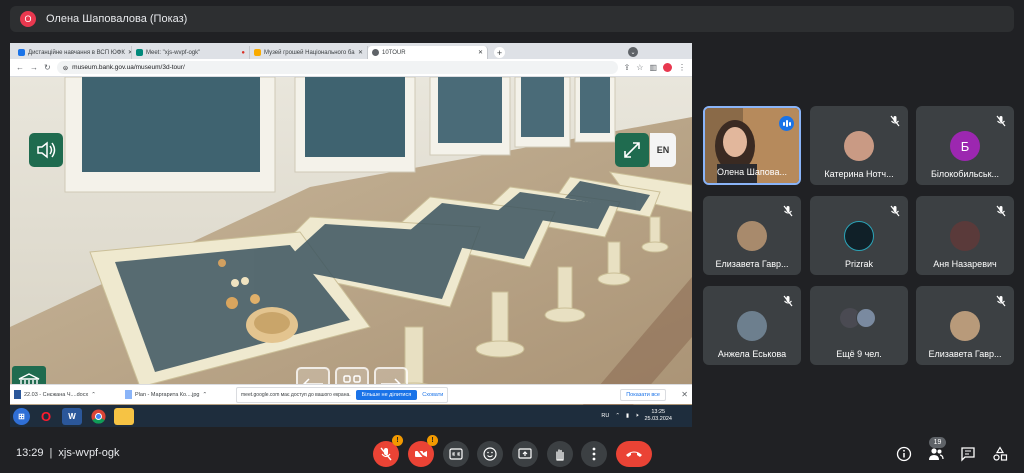  I want to click on system-tray: RU ⌃ ▮ 🕨 13:25 25.03.2024, so click(646, 416).